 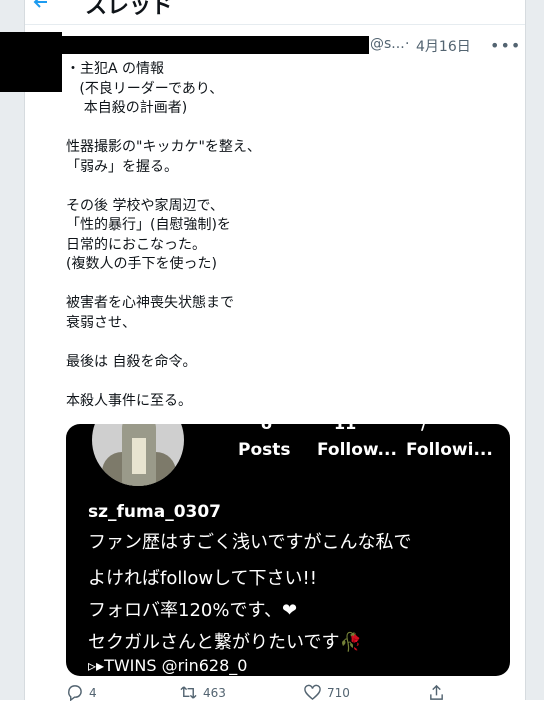 I want to click on retweet-icon, so click(x=188, y=692).